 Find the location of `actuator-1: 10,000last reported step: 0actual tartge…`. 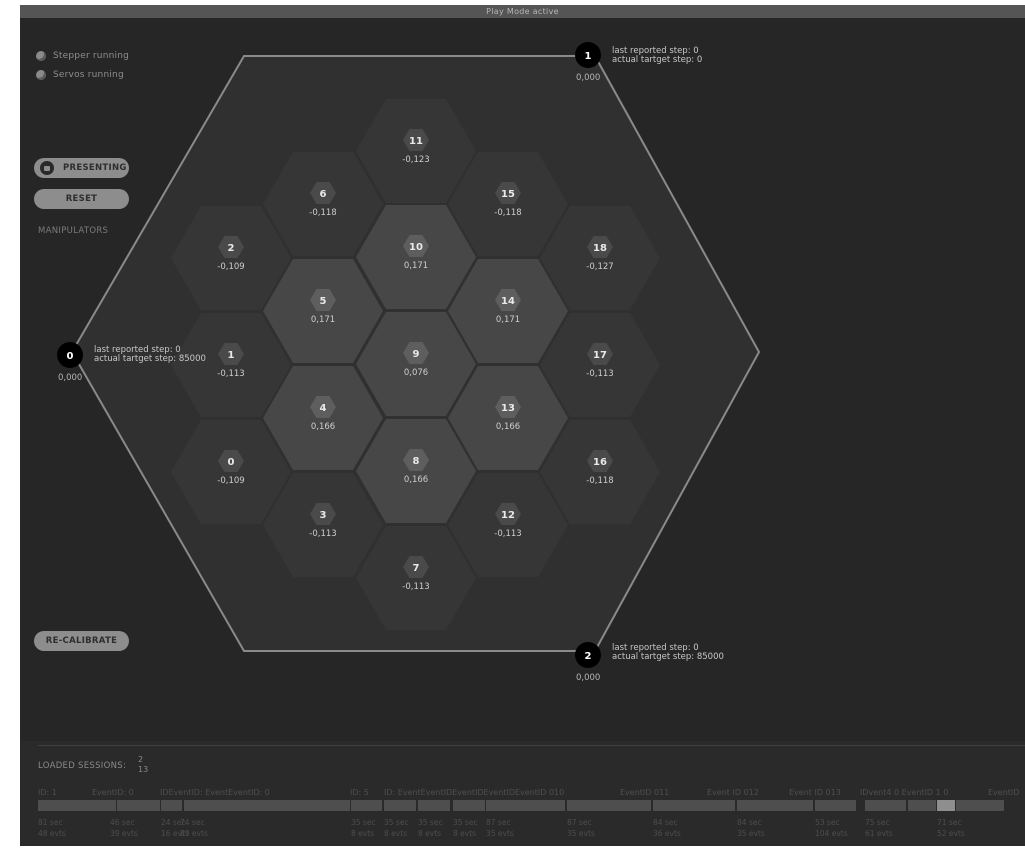

actuator-1: 10,000last reported step: 0actual tartge… is located at coordinates (638, 62).